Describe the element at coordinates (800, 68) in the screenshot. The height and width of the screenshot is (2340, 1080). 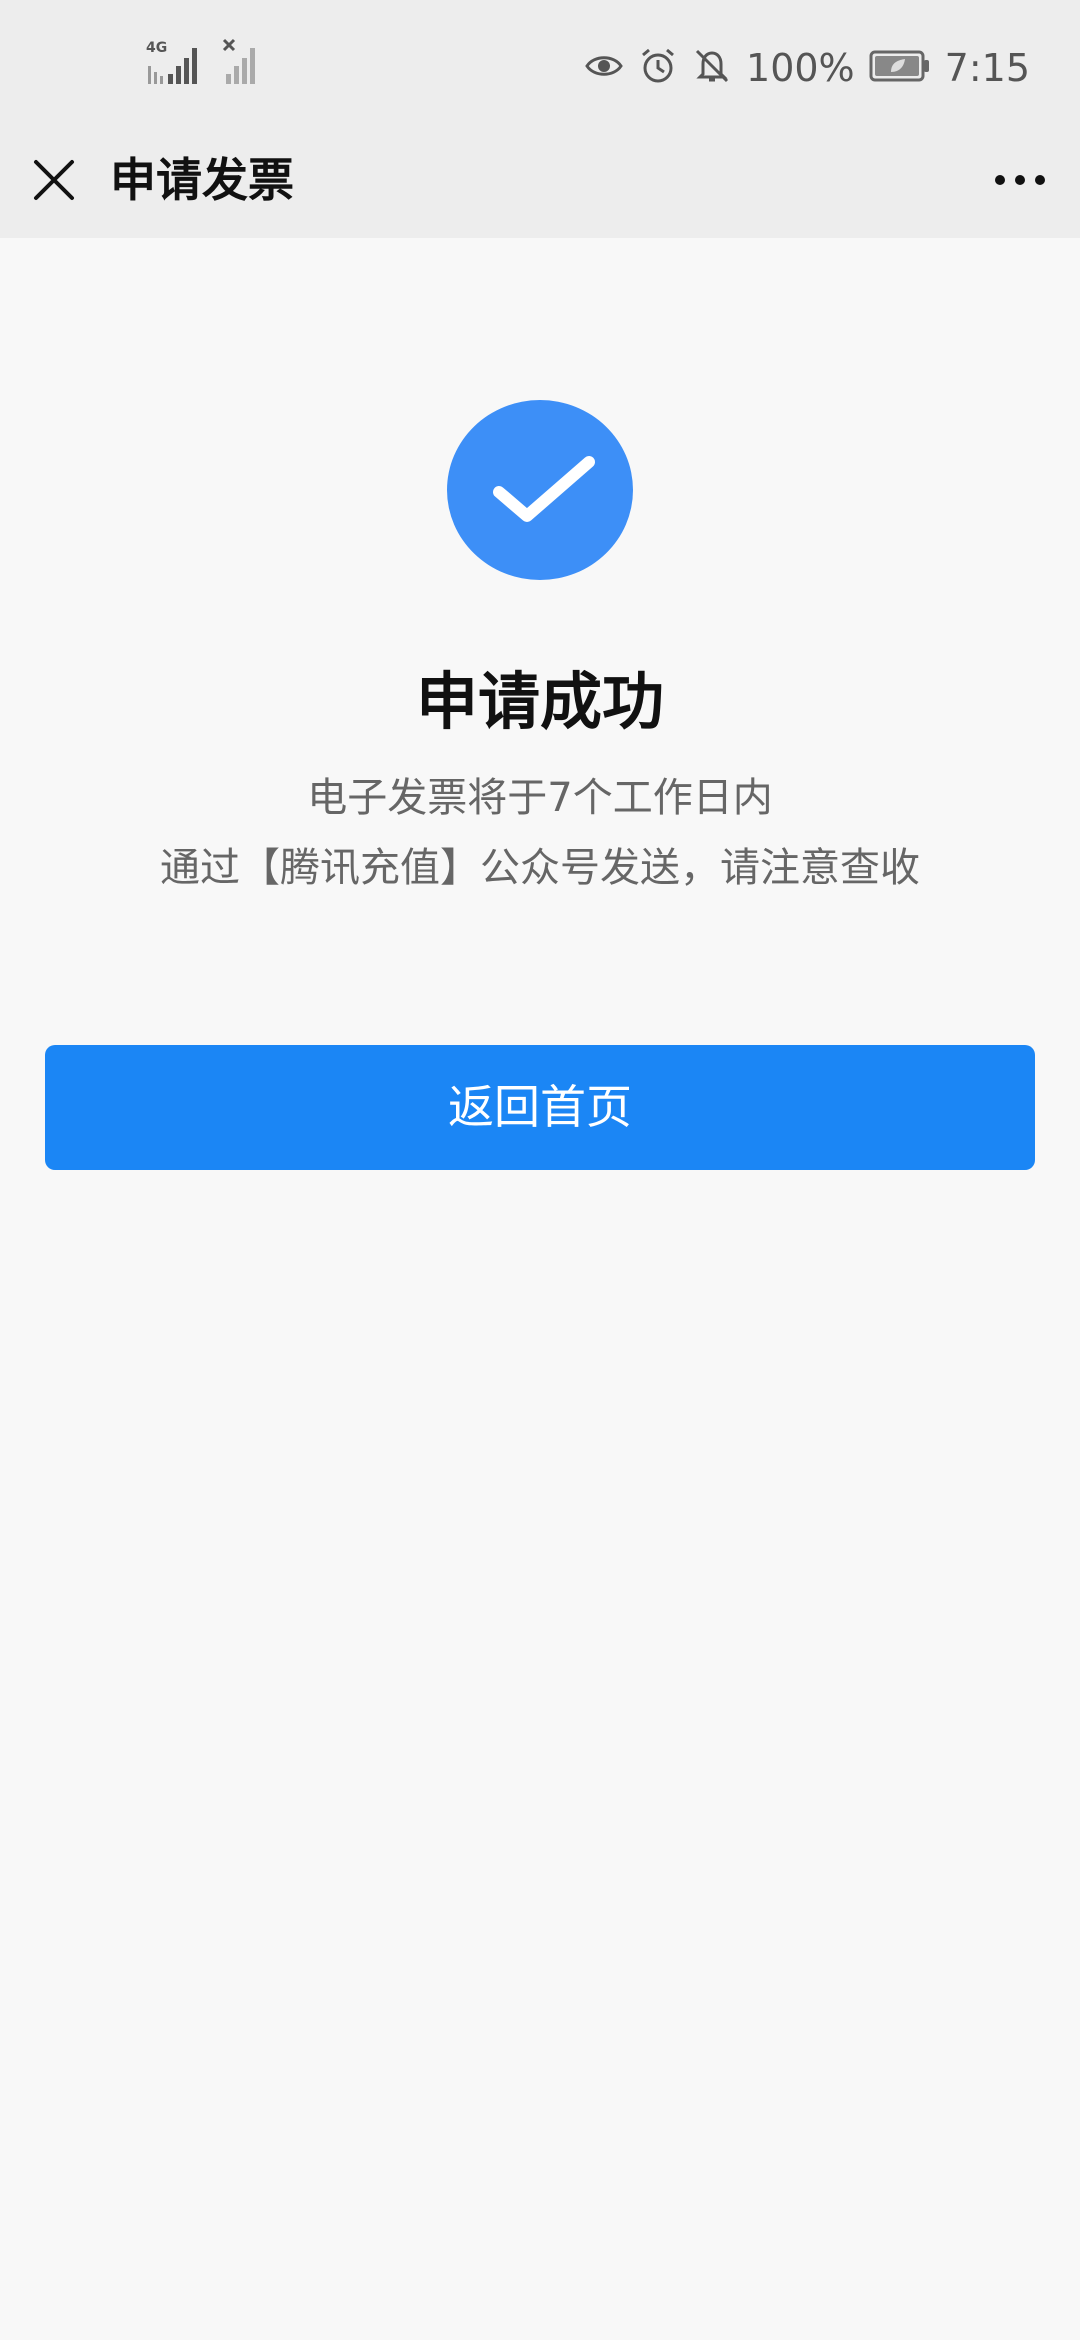
I see `battery-percent: 100%` at that location.